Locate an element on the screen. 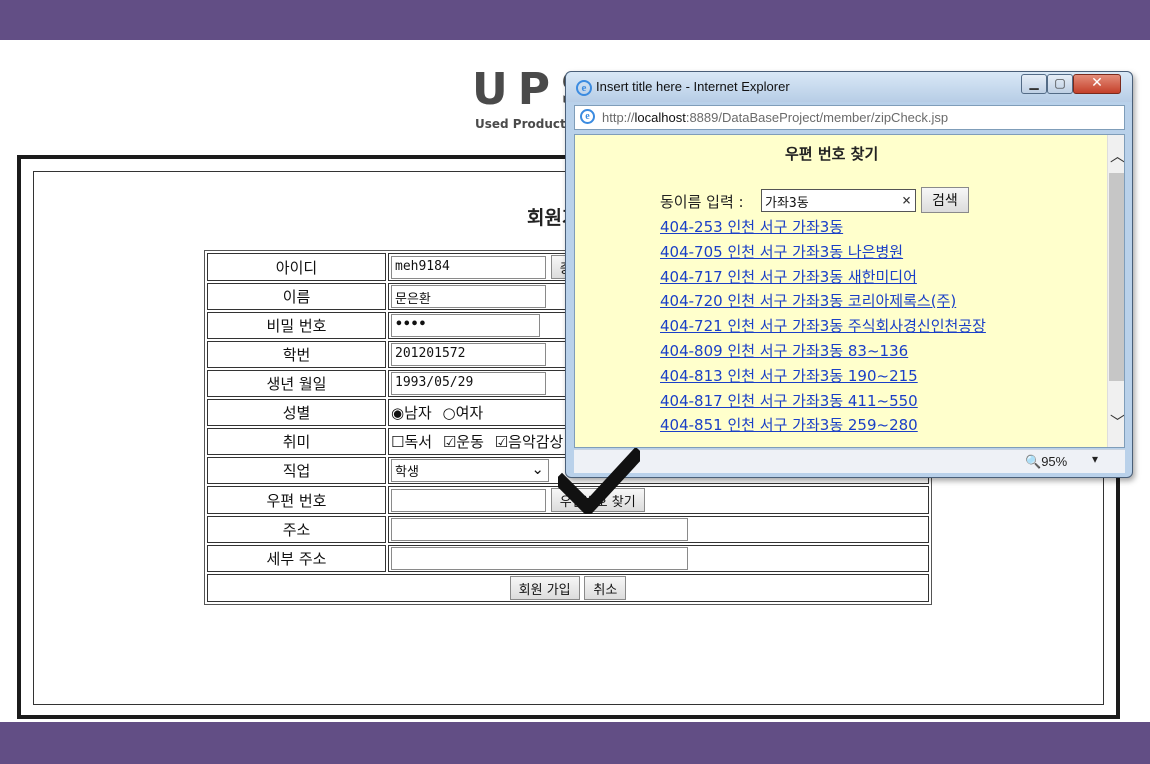  result-link: 404-720 인천 서구 가좌3동 코리아제록스(주) is located at coordinates (808, 301).